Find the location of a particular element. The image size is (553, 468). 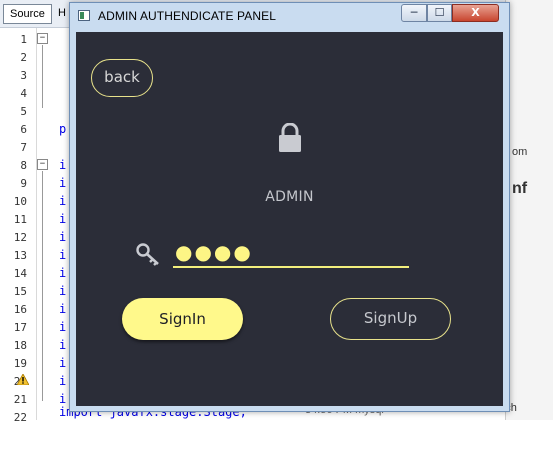

right-panel-heading: nf is located at coordinates (520, 188).